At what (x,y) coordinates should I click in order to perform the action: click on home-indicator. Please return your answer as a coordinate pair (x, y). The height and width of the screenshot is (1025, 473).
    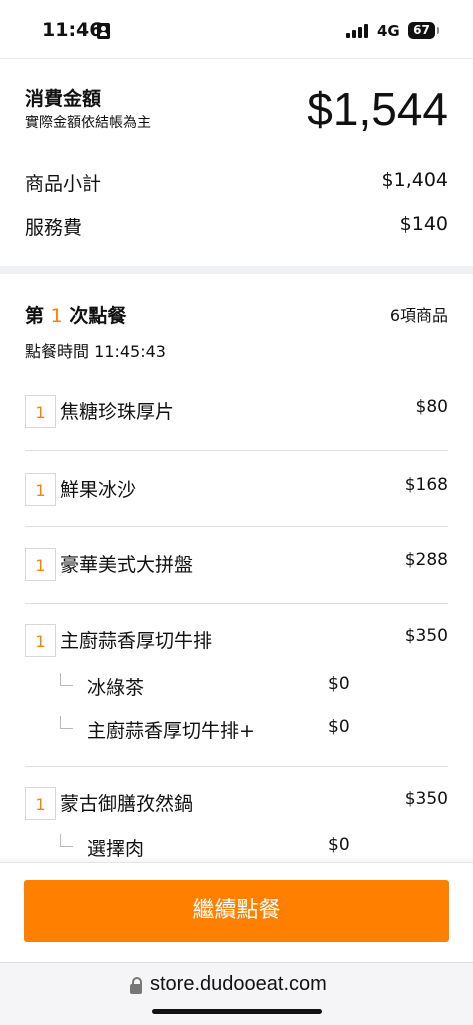
    Looking at the image, I should click on (237, 1011).